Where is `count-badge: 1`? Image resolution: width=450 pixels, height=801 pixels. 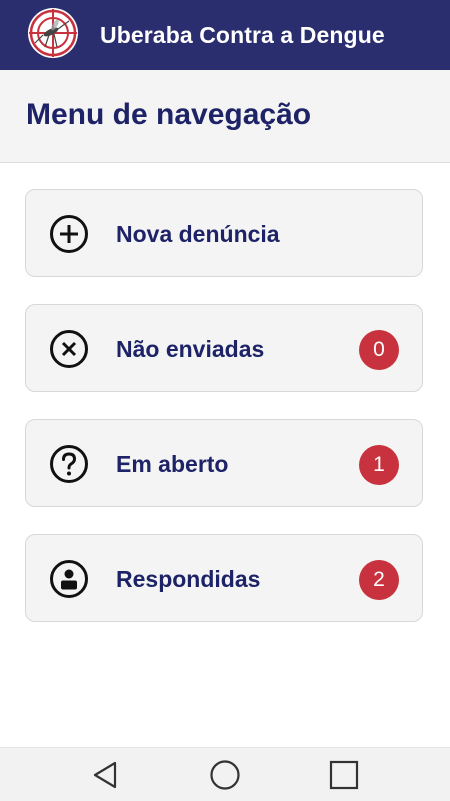 count-badge: 1 is located at coordinates (379, 465).